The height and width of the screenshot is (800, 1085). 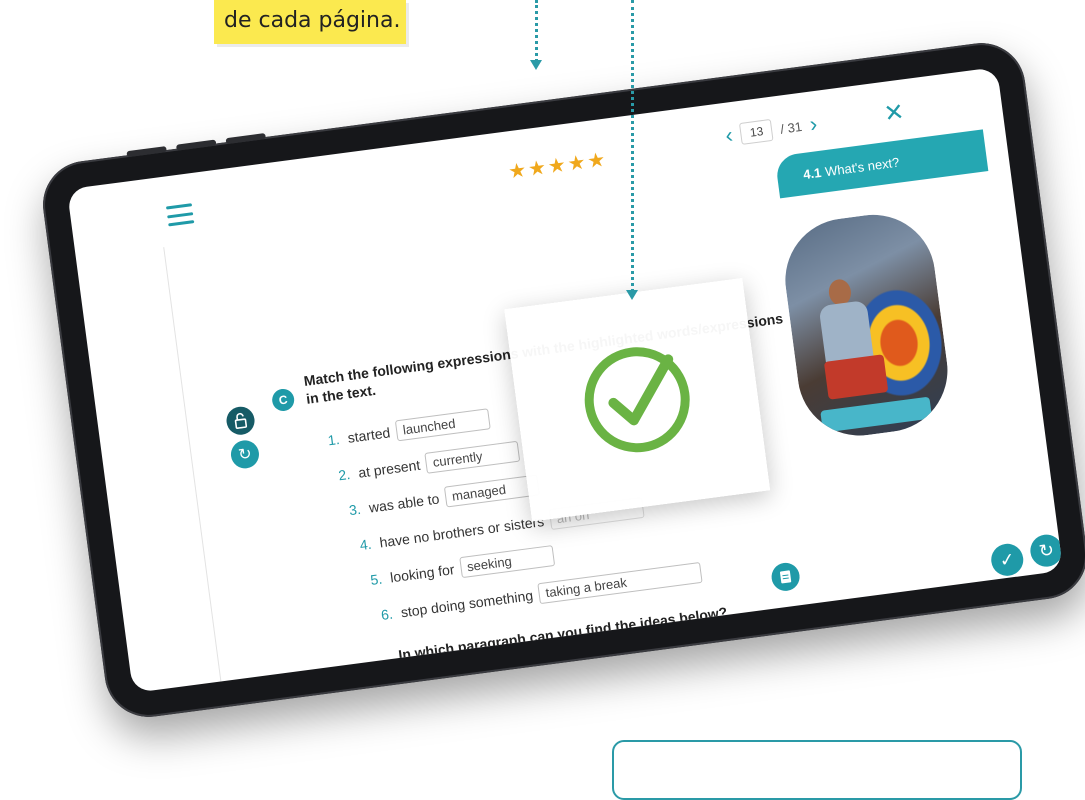 What do you see at coordinates (194, 470) in the screenshot?
I see `divider` at bounding box center [194, 470].